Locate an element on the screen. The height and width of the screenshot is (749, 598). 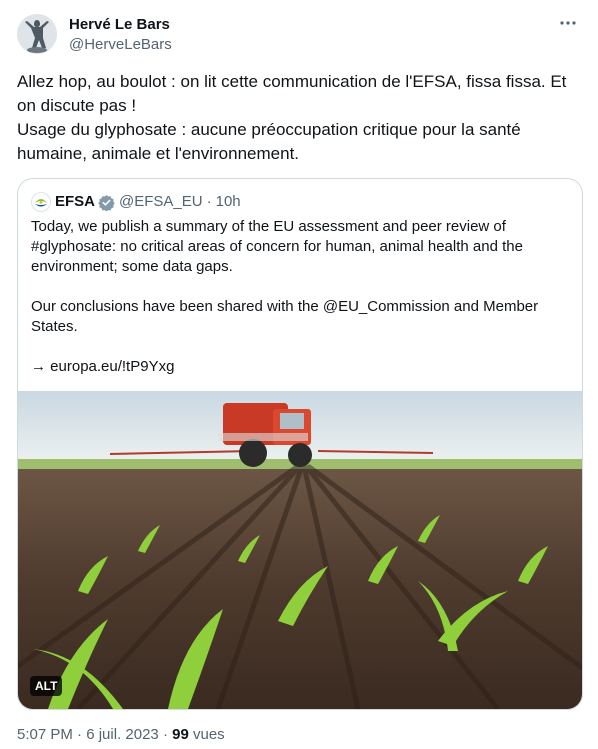
tweet-date: 6 juil. 2023 is located at coordinates (122, 734).